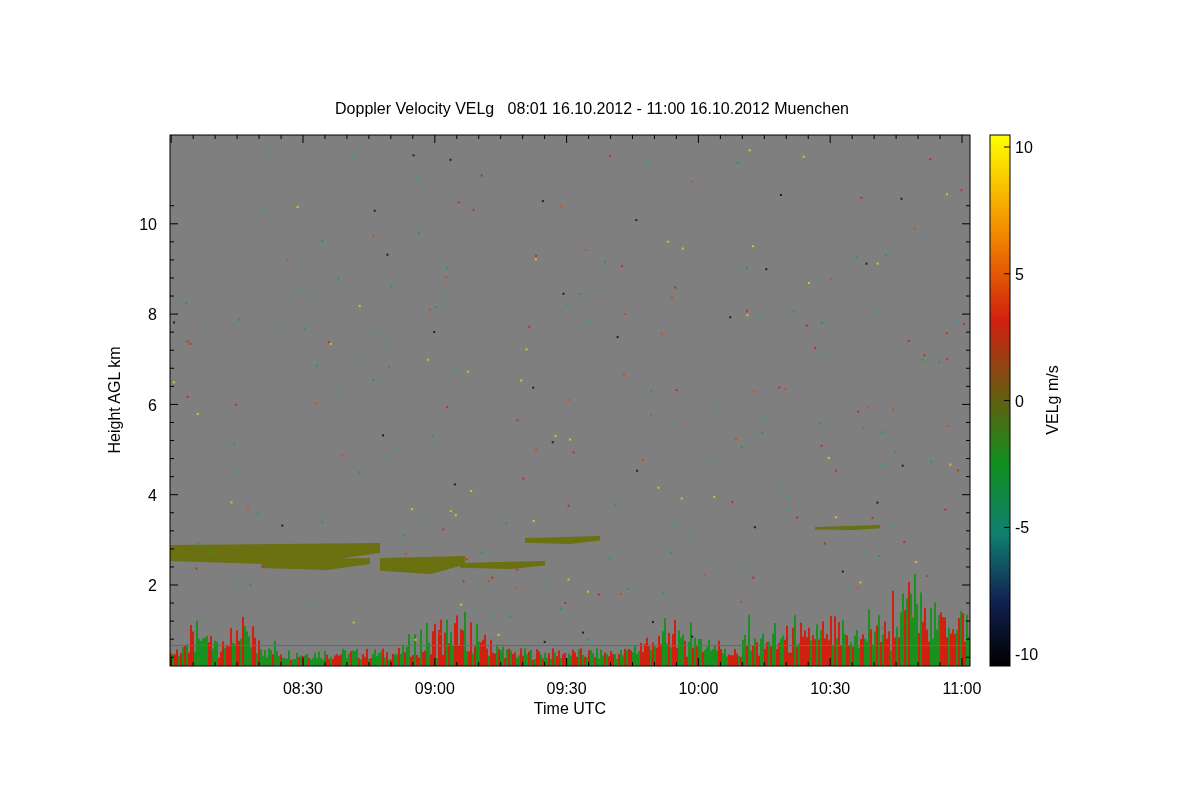 This screenshot has width=1200, height=800. Describe the element at coordinates (152, 315) in the screenshot. I see `y-tick-label: 8` at that location.